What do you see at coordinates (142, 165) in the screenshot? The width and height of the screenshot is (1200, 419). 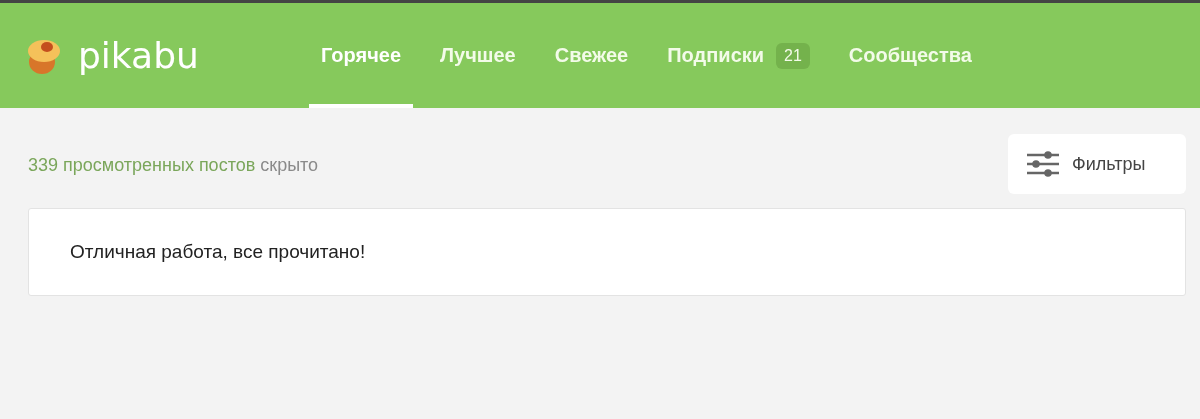 I see `viewed-posts-link: 339 просмотренных постов` at bounding box center [142, 165].